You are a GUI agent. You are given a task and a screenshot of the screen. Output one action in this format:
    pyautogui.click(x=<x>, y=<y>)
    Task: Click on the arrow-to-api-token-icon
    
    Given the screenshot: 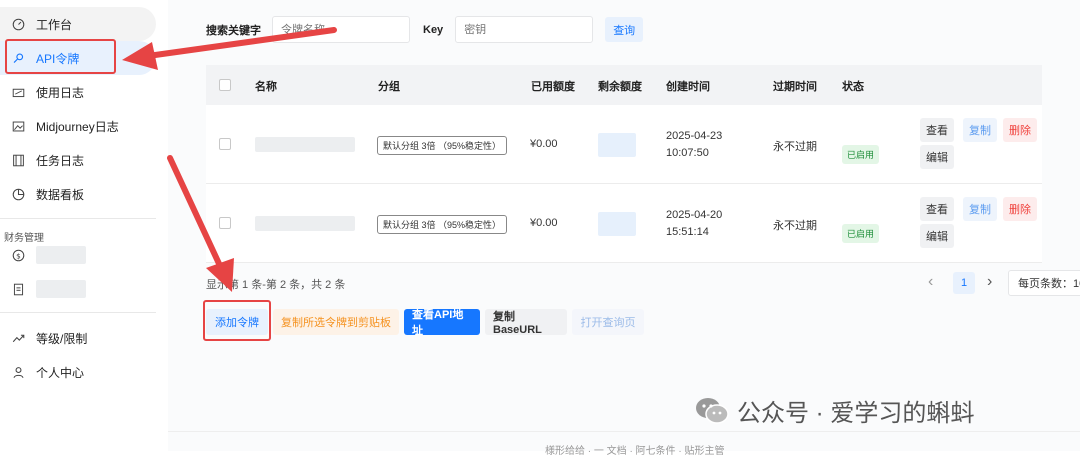 What is the action you would take?
    pyautogui.click(x=229, y=48)
    